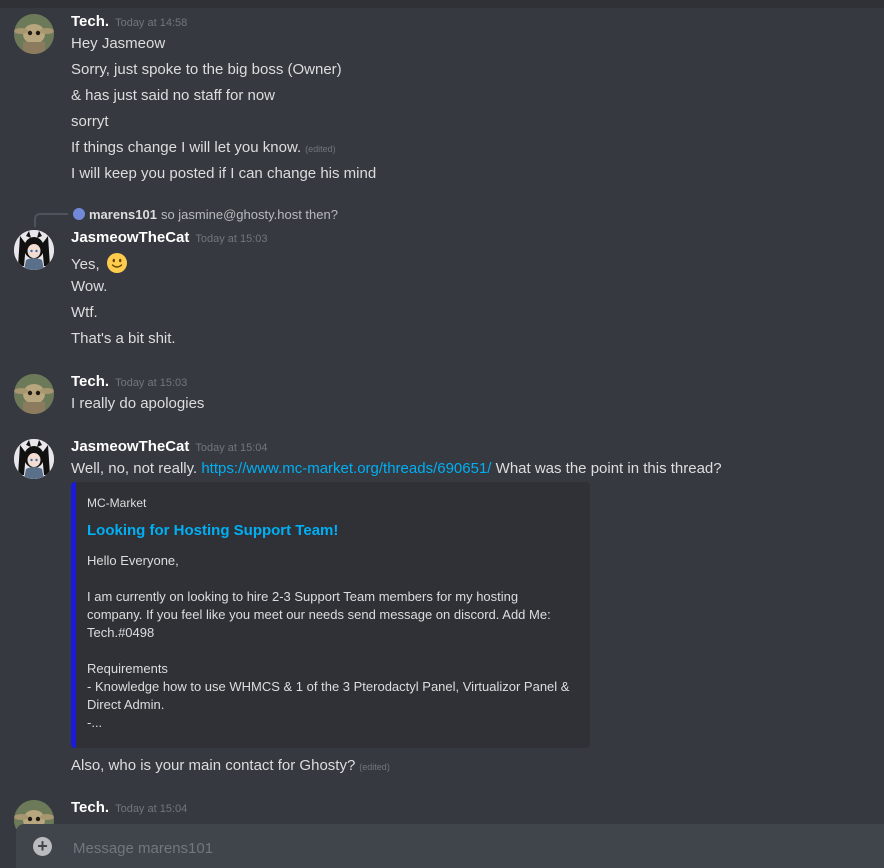 The width and height of the screenshot is (884, 868). I want to click on message-text: sorryt, so click(90, 121).